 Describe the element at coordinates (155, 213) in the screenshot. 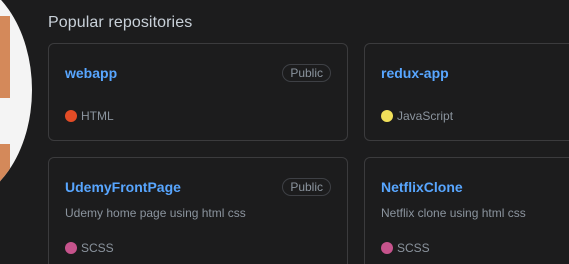

I see `repo-description: Udemy home page using html css` at that location.